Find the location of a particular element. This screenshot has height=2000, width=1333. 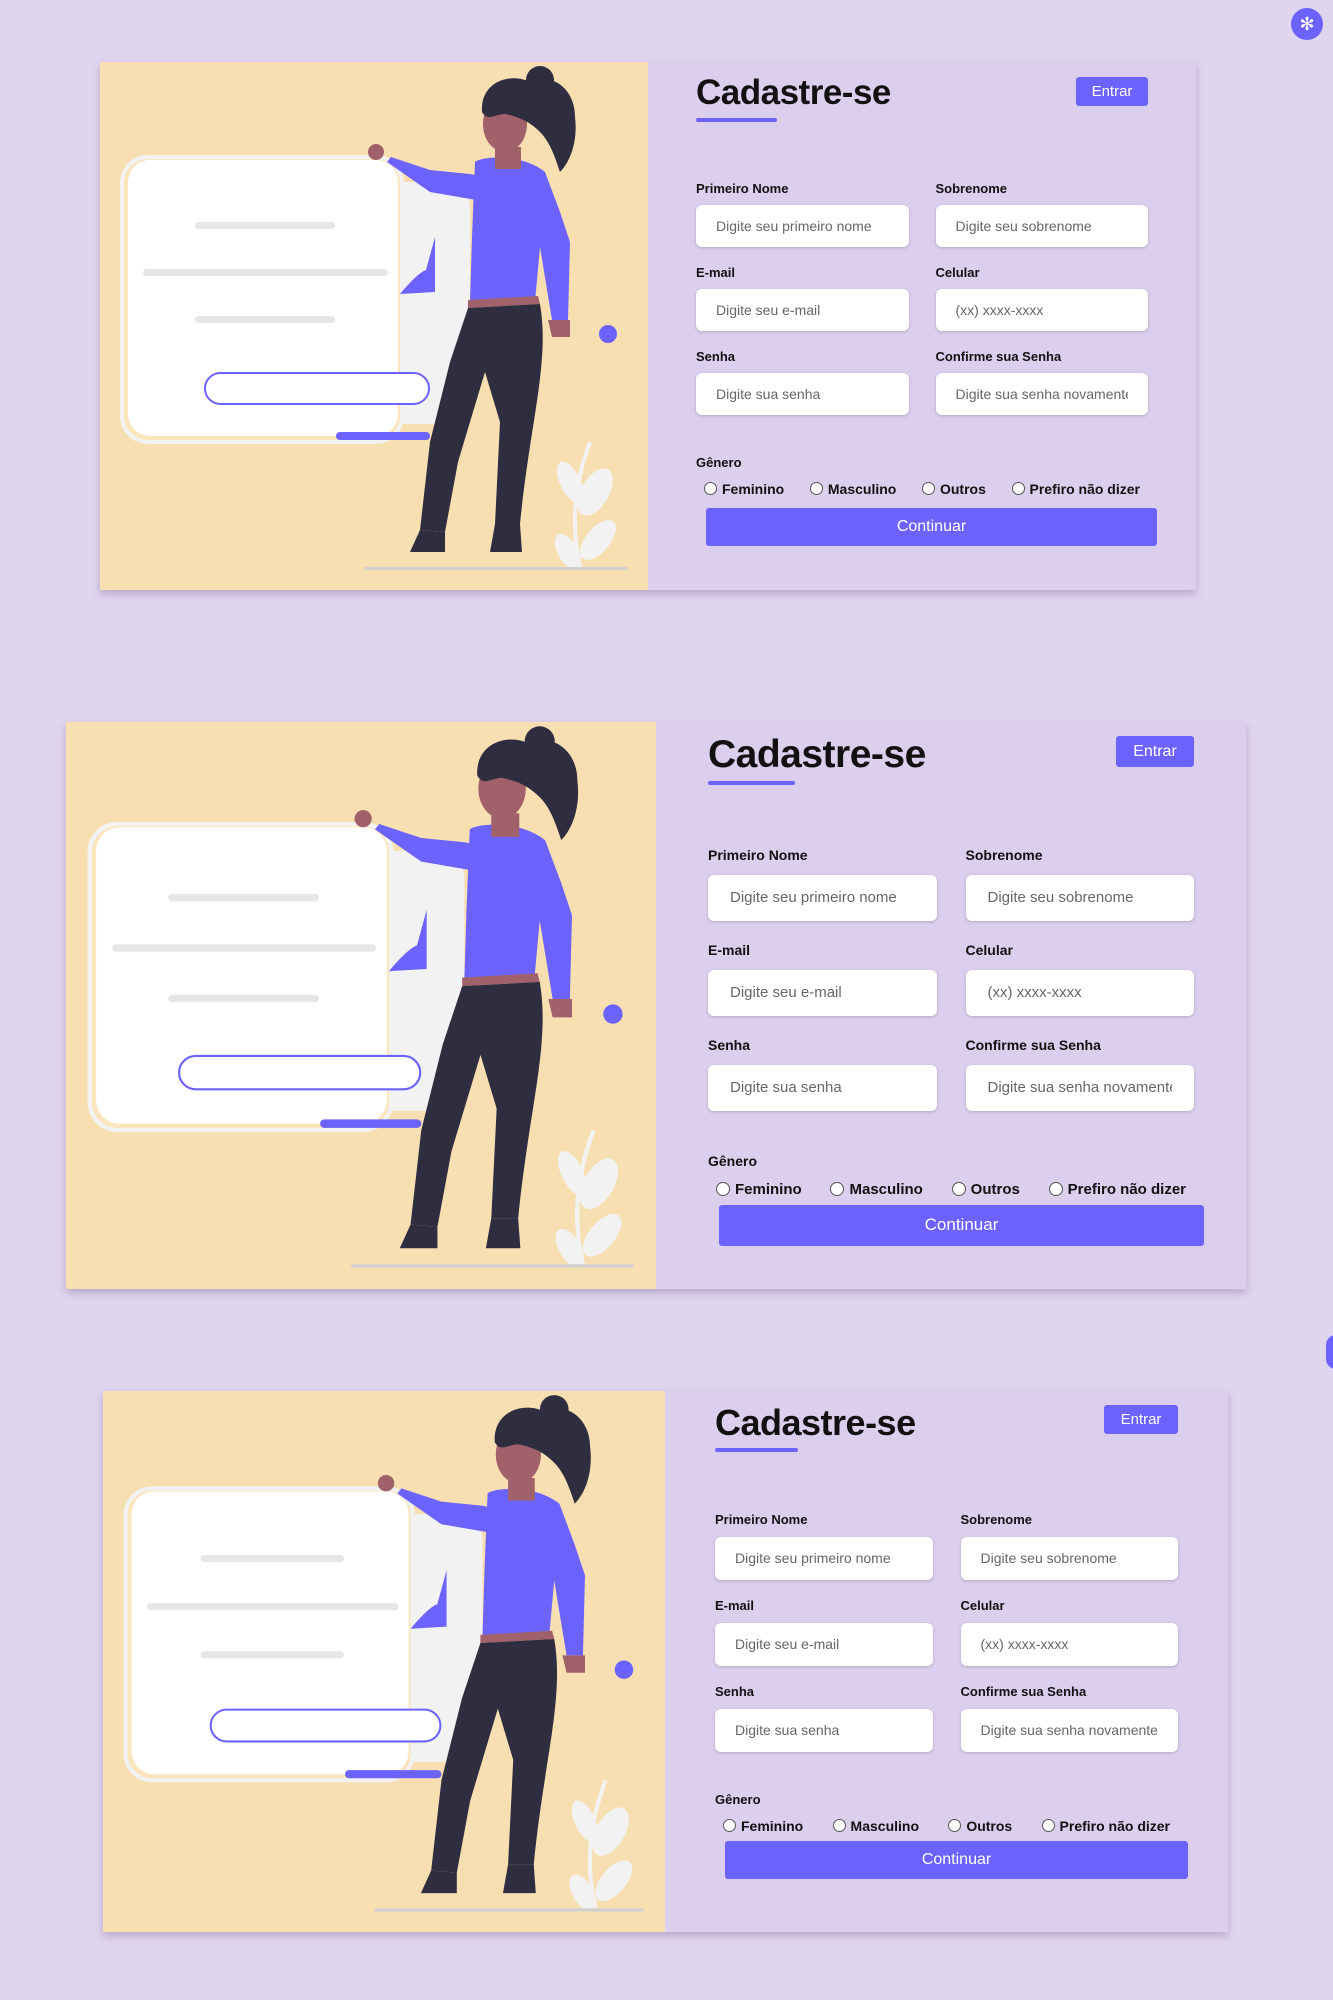

settings-button: ✻ is located at coordinates (1307, 24).